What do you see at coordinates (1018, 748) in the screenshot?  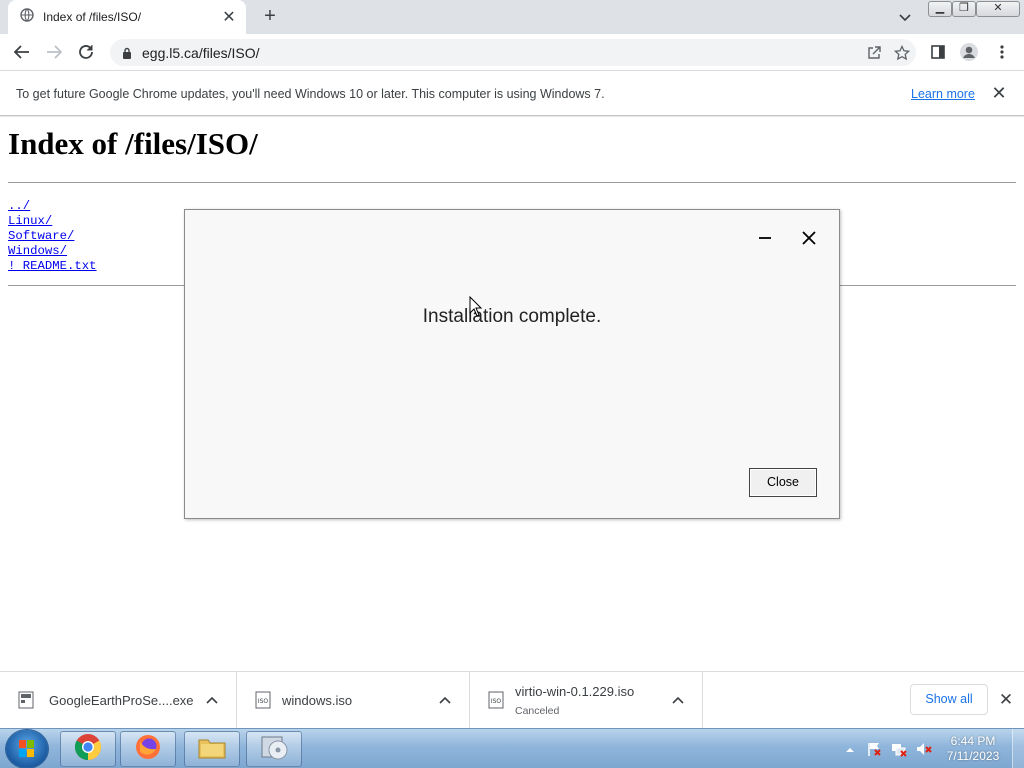 I see `show-desktop-button` at bounding box center [1018, 748].